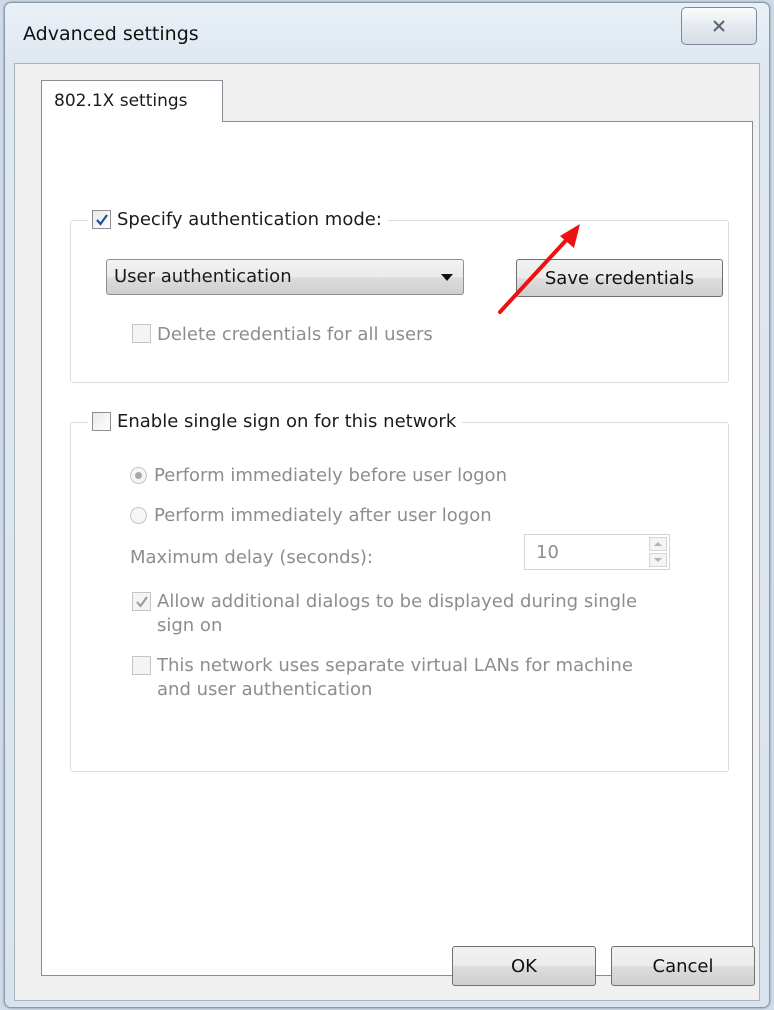  Describe the element at coordinates (265, 689) in the screenshot. I see `separate-vlan-label-line2: and user authentication` at that location.